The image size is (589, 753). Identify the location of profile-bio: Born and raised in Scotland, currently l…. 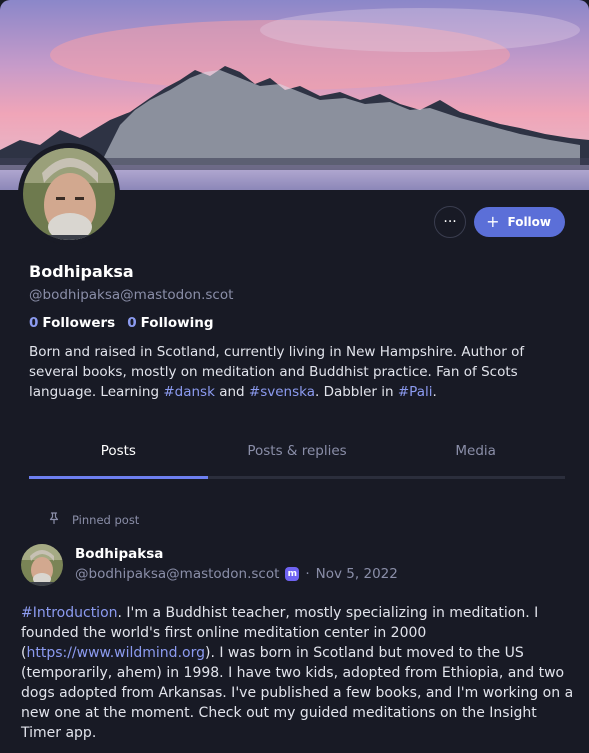
(284, 372).